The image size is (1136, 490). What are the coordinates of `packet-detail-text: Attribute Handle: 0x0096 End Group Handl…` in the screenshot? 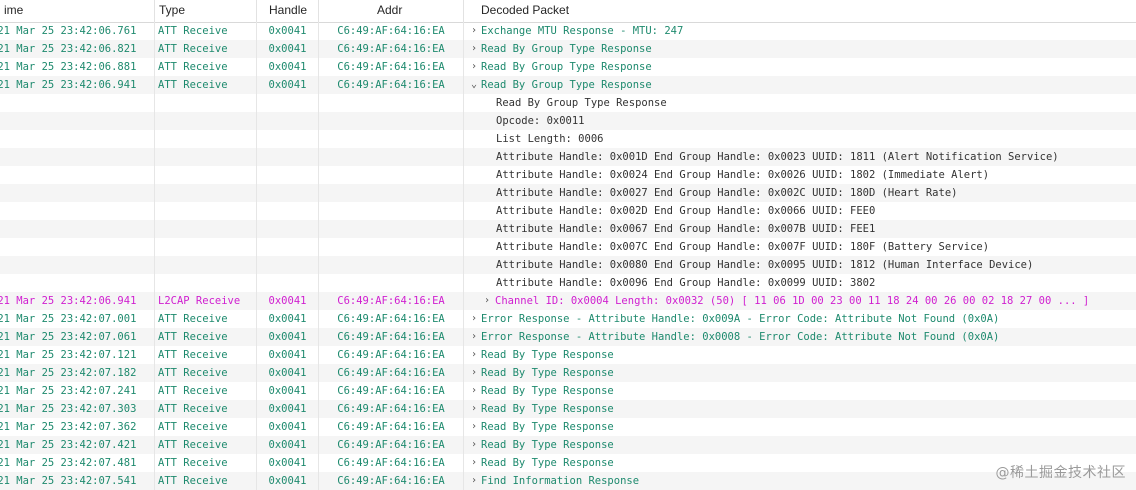 It's located at (686, 283).